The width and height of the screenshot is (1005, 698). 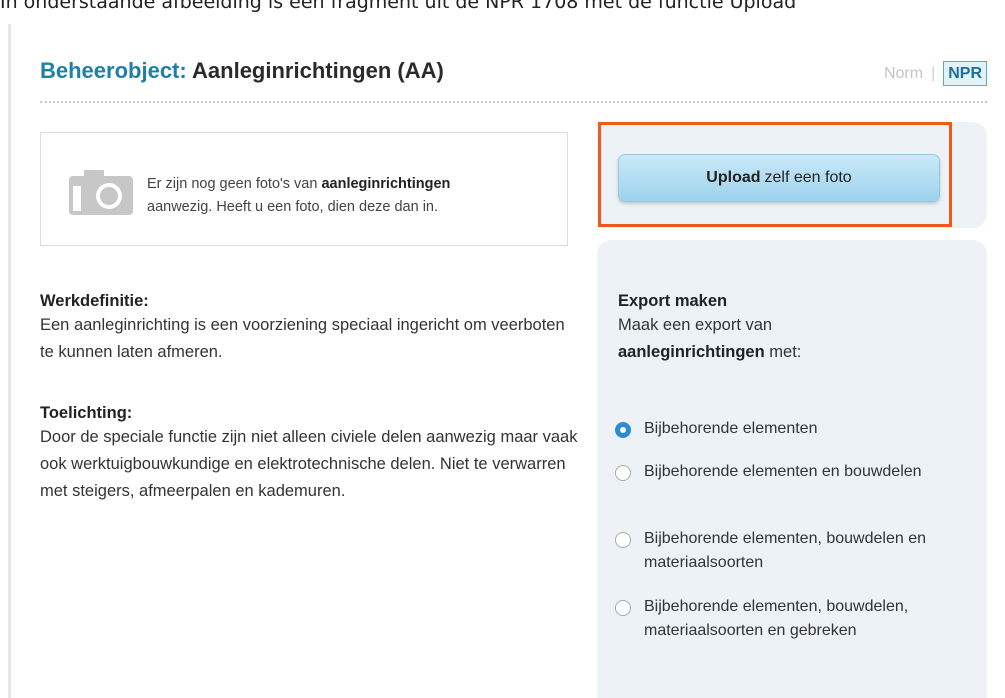 What do you see at coordinates (94, 301) in the screenshot?
I see `definition-heading: Werkdefinitie:` at bounding box center [94, 301].